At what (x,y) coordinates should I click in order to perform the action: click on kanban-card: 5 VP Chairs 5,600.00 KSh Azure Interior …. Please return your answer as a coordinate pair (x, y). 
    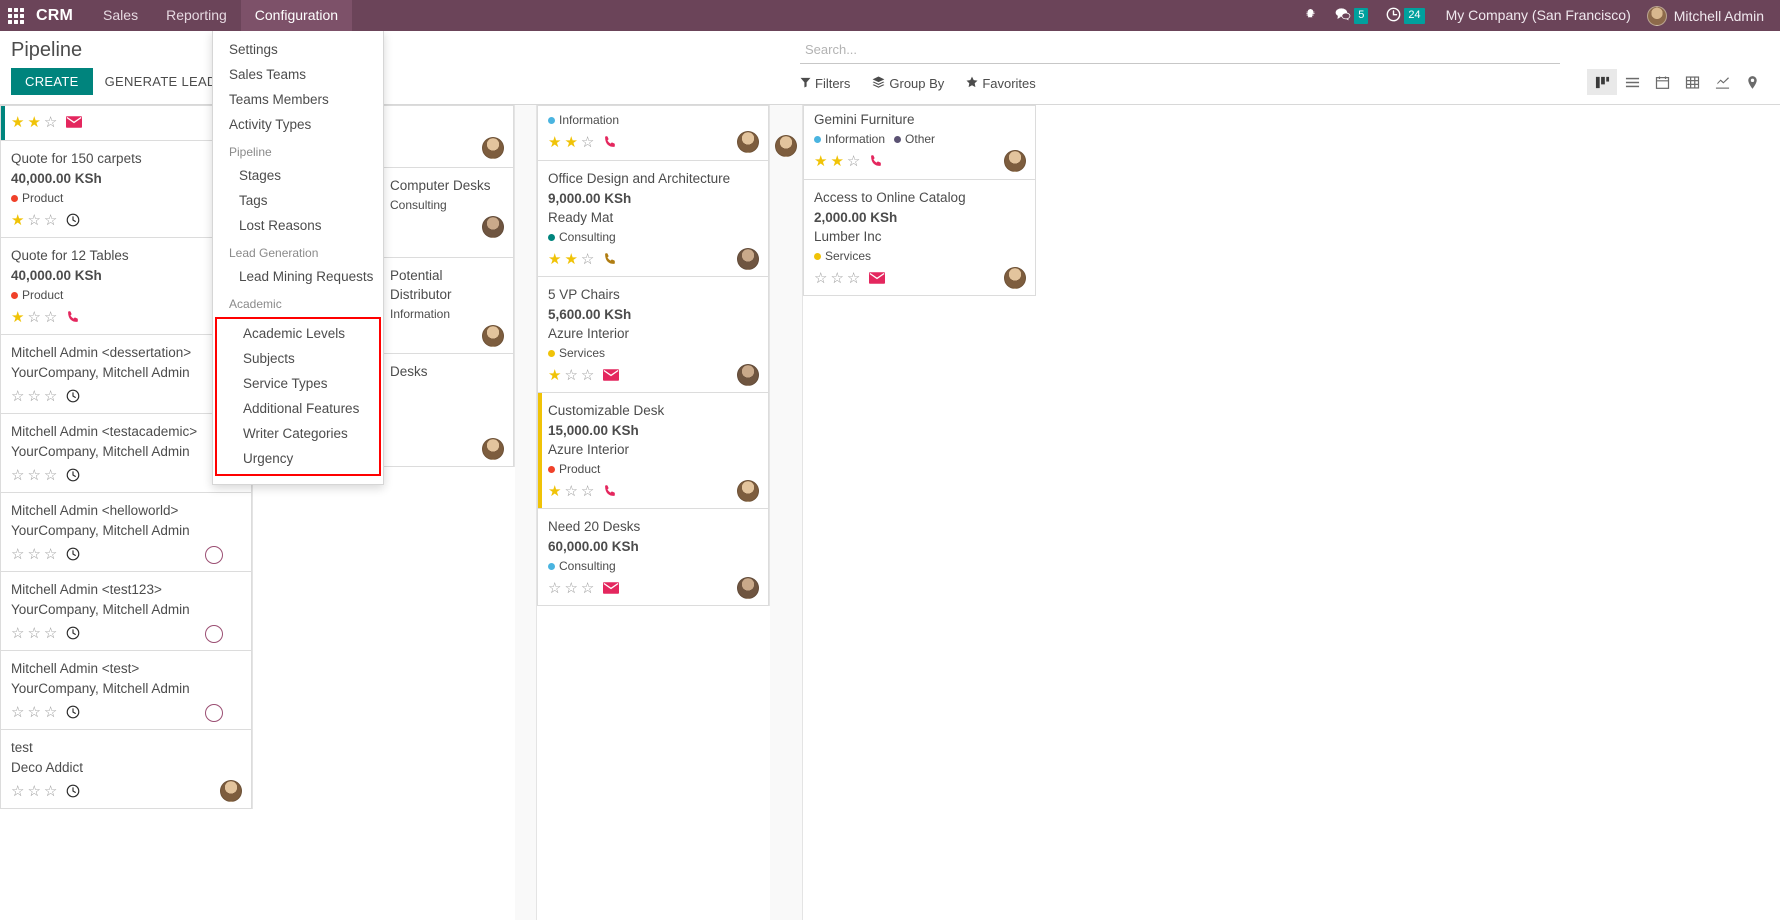
    Looking at the image, I should click on (653, 335).